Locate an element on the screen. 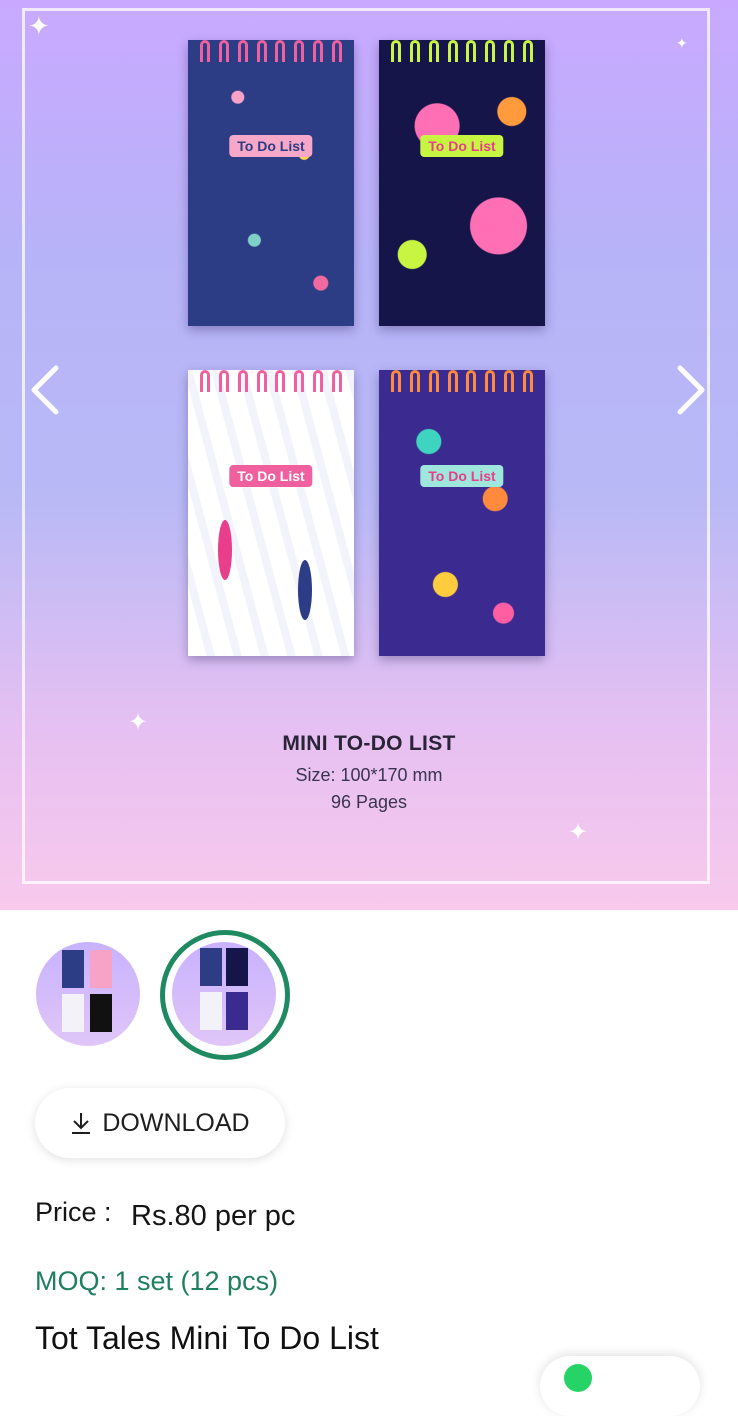  chat-icon is located at coordinates (578, 1378).